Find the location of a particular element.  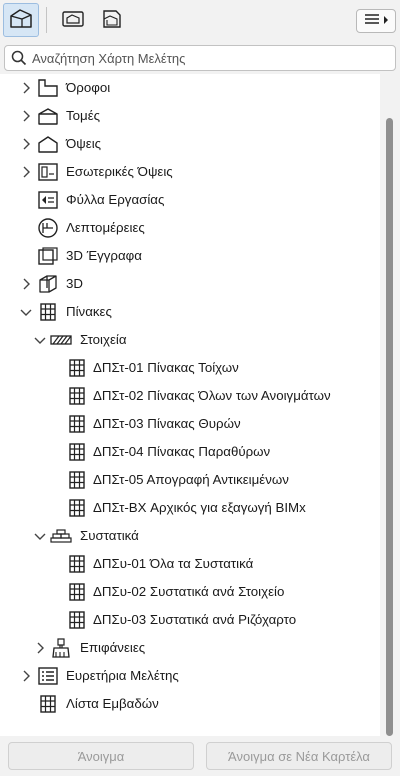

tree-item-label: ΔΠΣτ-04 Πίνακας Παραθύρων is located at coordinates (182, 451).